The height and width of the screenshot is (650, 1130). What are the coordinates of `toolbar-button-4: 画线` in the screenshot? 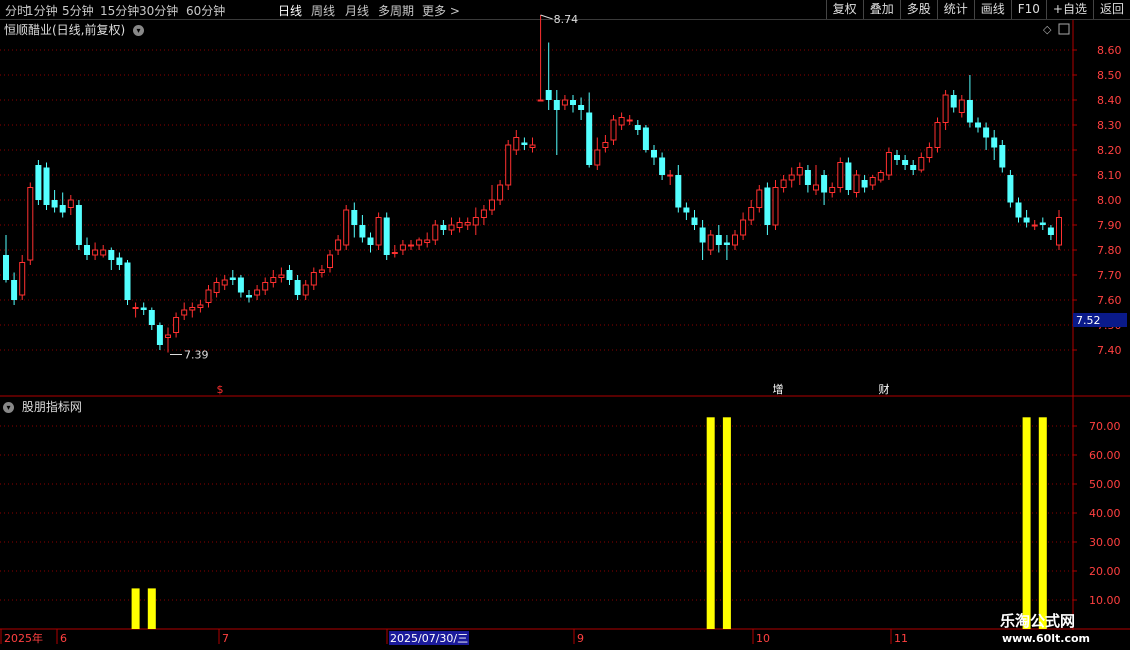 It's located at (992, 9).